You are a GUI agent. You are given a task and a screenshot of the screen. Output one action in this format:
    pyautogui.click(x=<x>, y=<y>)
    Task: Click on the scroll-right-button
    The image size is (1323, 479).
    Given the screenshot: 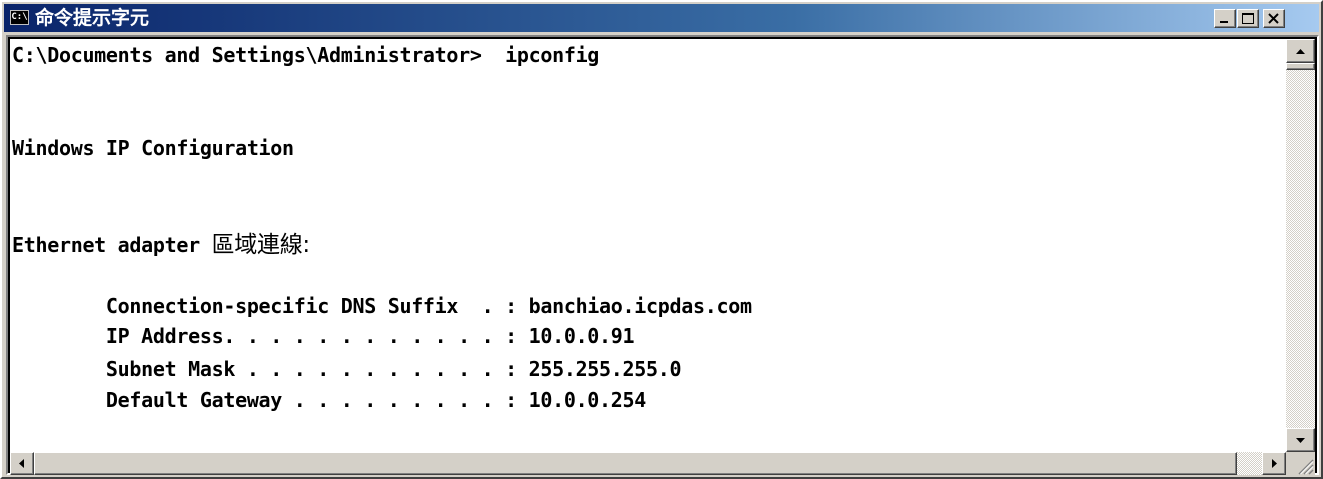 What is the action you would take?
    pyautogui.click(x=1274, y=463)
    